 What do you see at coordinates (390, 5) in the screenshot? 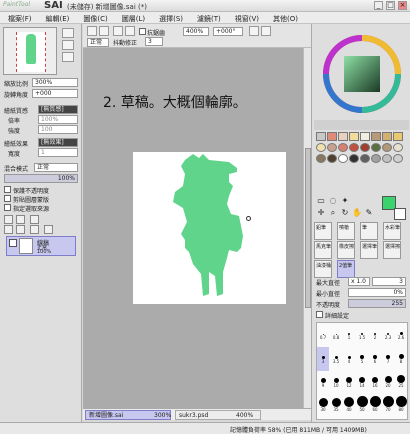
I see `maximize-button: □` at bounding box center [390, 5].